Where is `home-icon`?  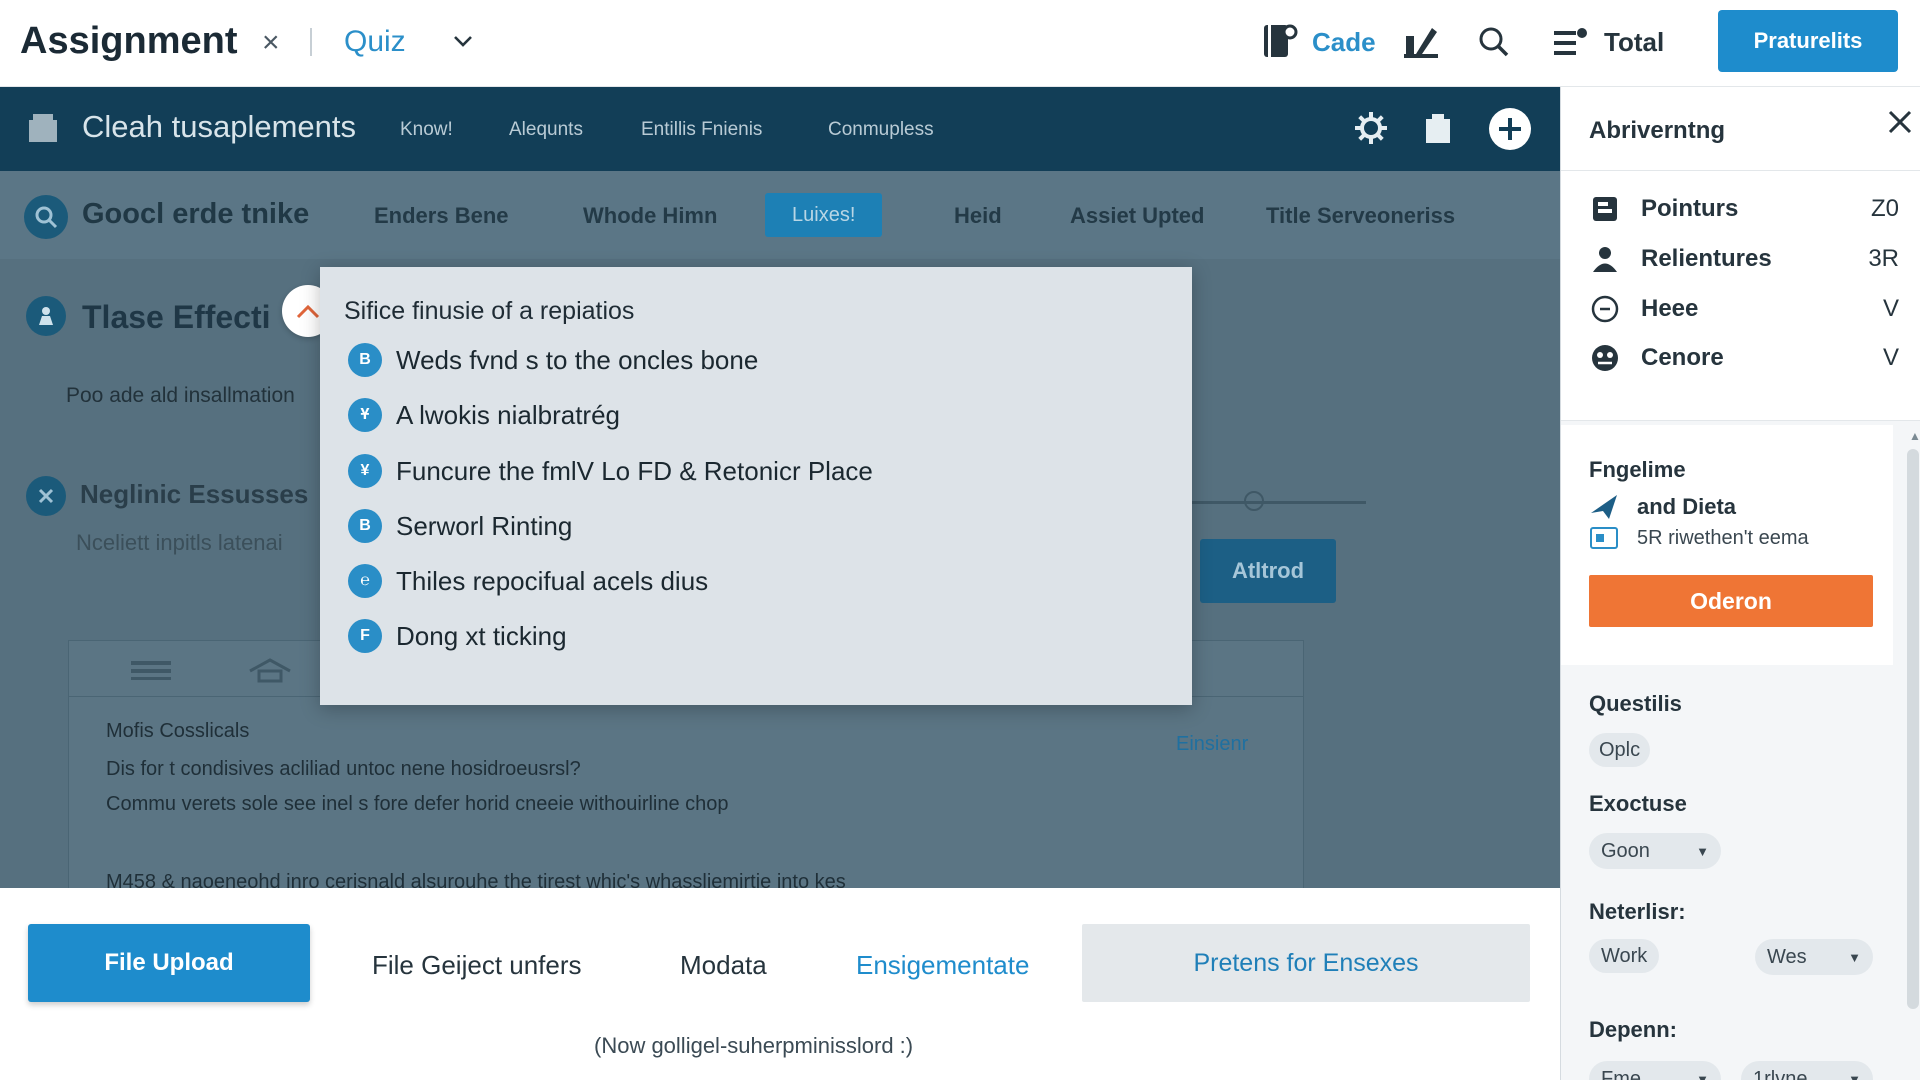
home-icon is located at coordinates (270, 670).